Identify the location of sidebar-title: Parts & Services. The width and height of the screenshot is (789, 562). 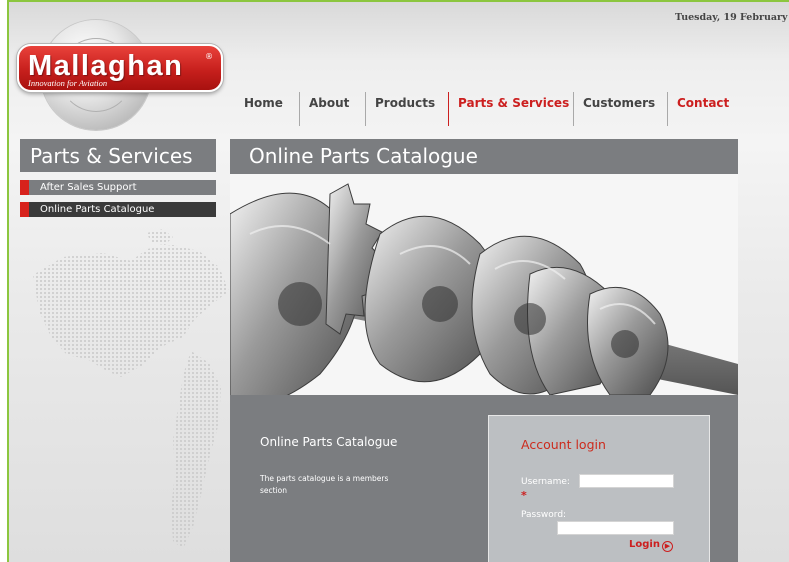
(118, 155).